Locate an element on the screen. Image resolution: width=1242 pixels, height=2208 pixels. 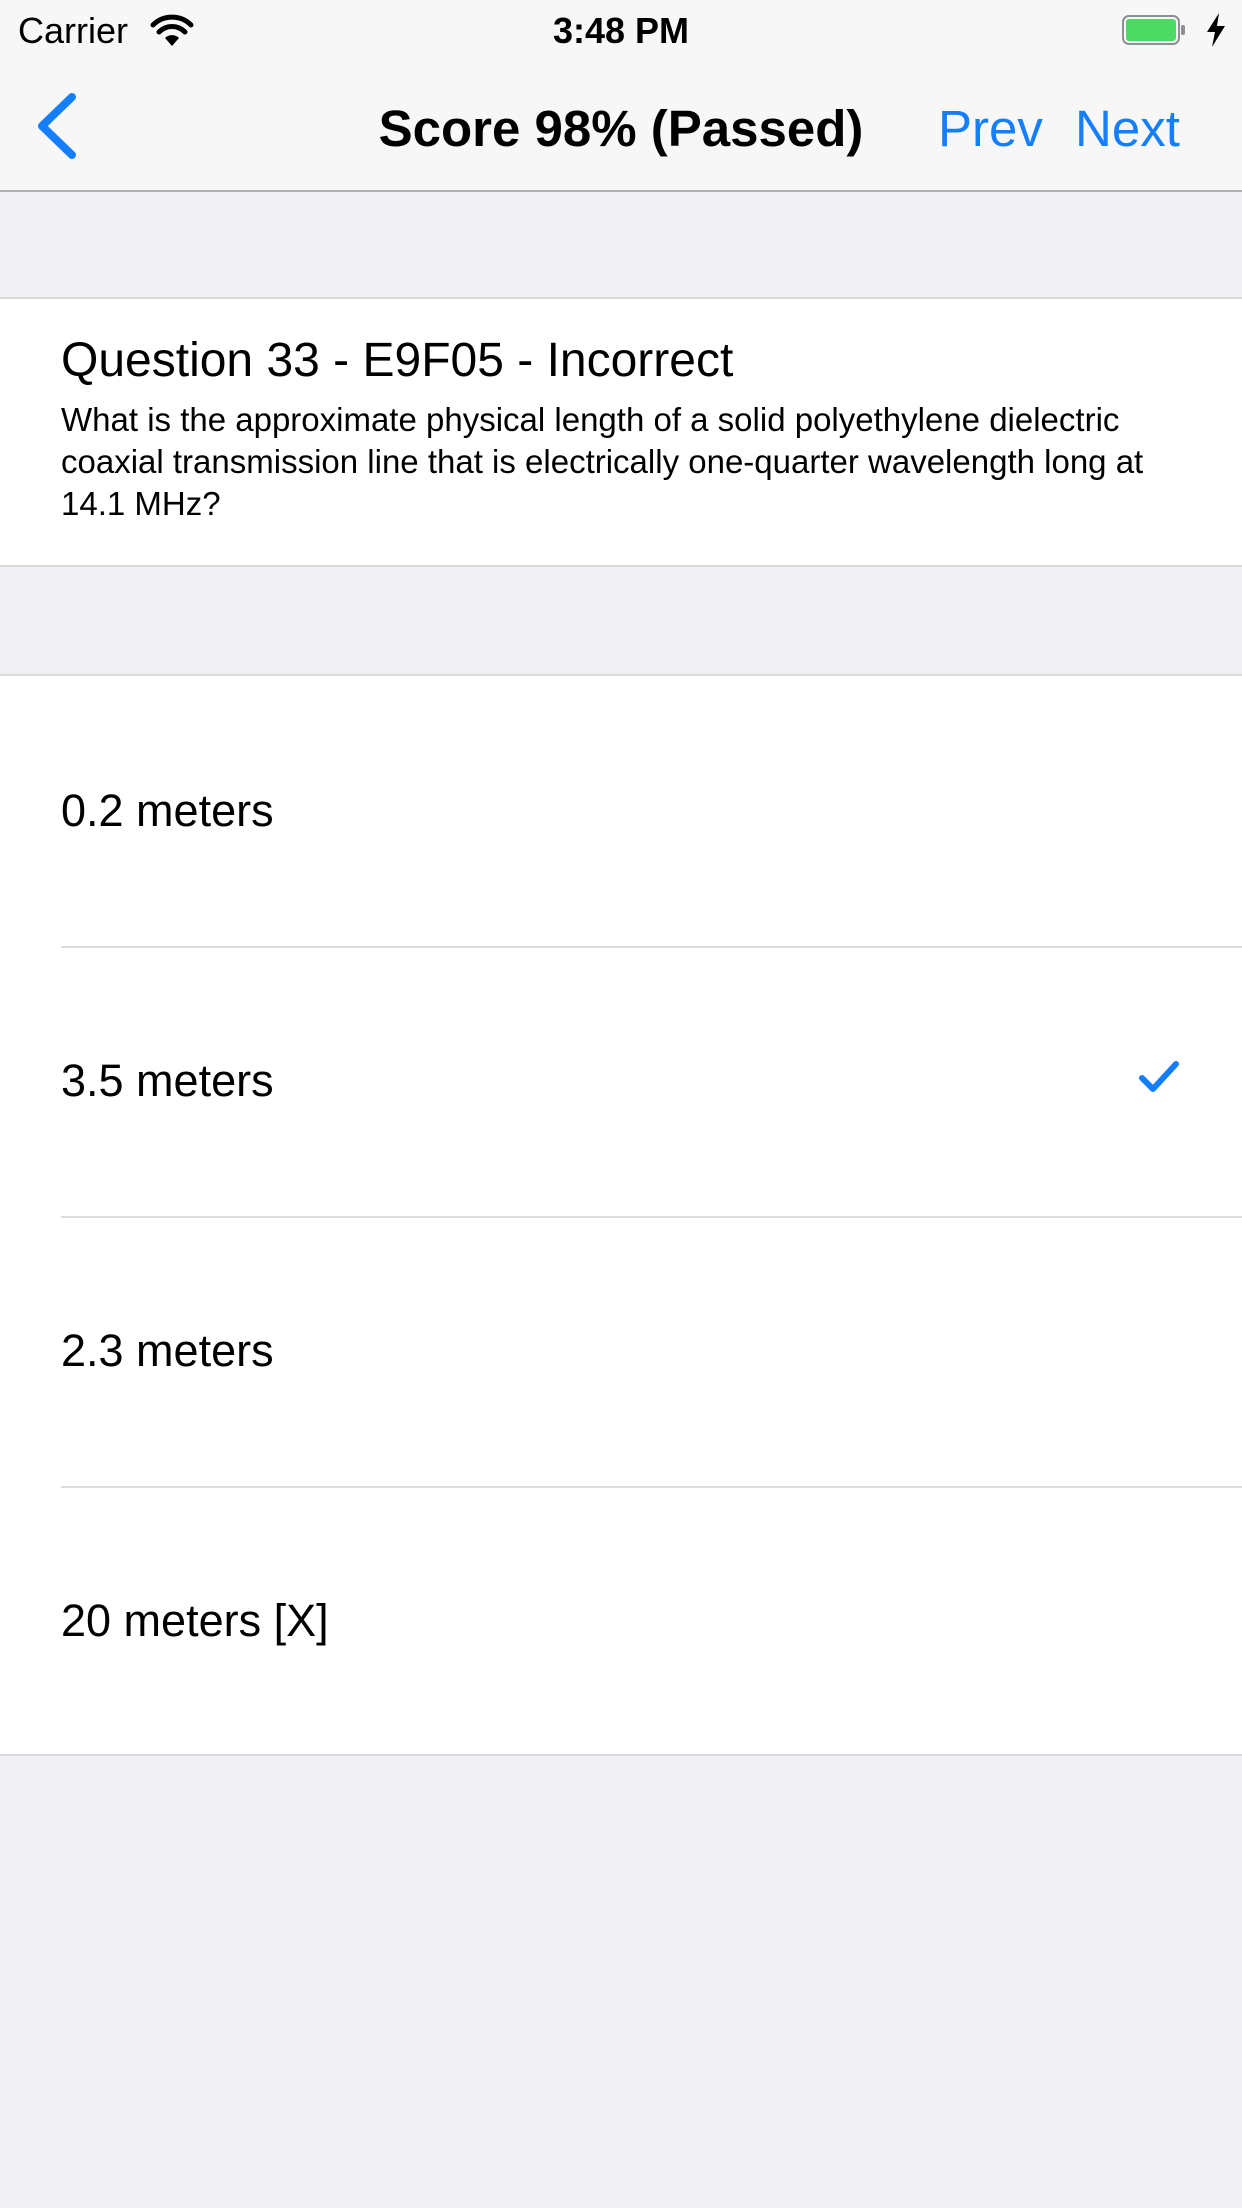
answer-option: 2.3 meters is located at coordinates (621, 1351).